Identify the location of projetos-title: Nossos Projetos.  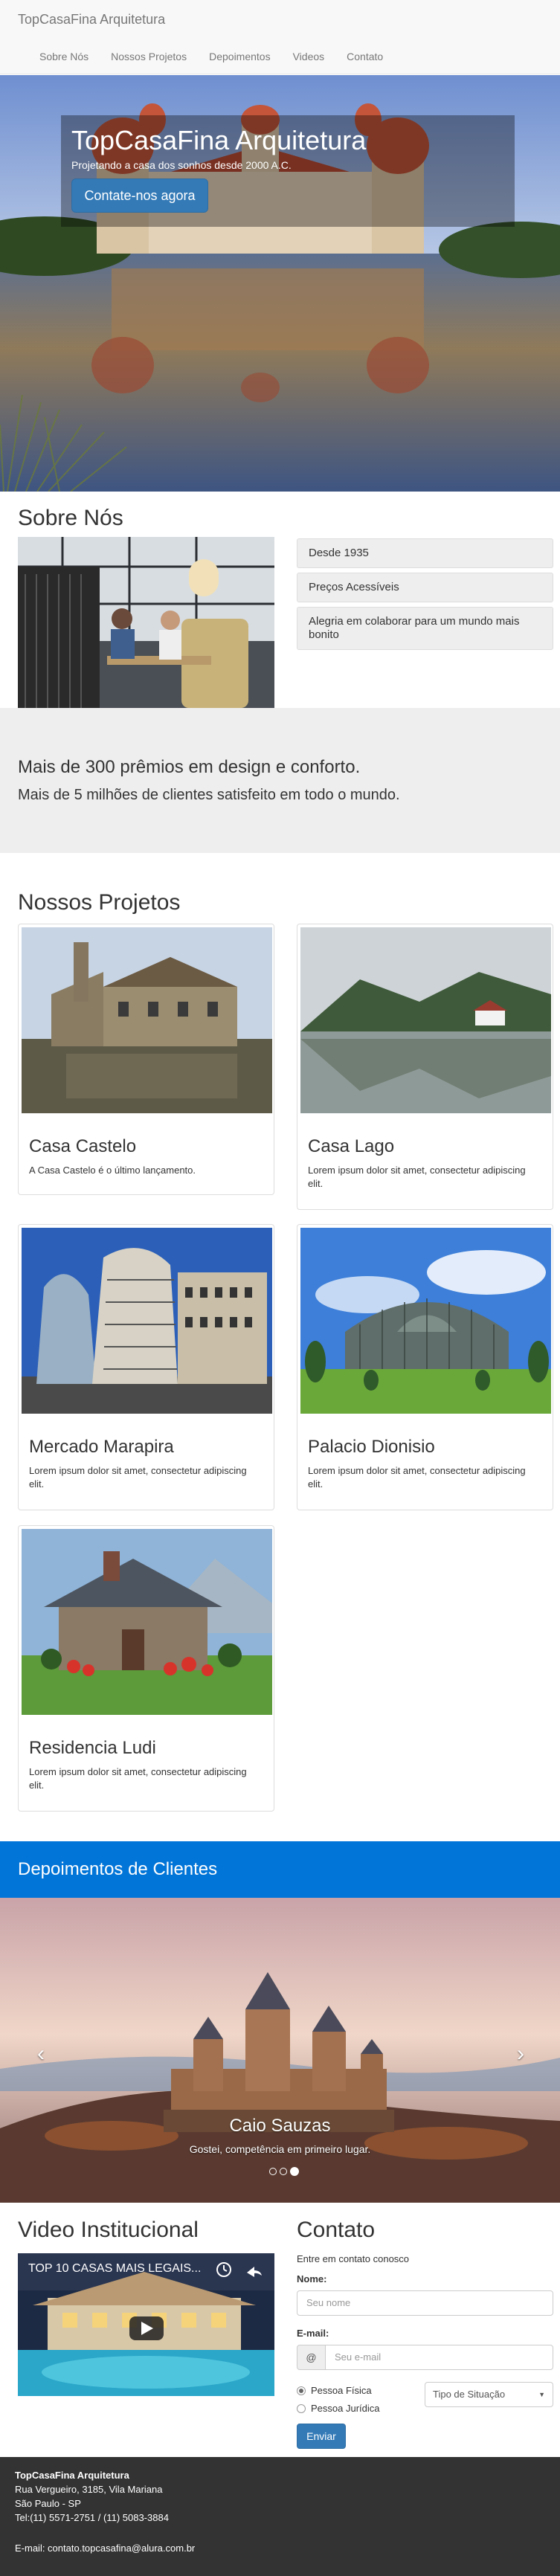
(100, 902).